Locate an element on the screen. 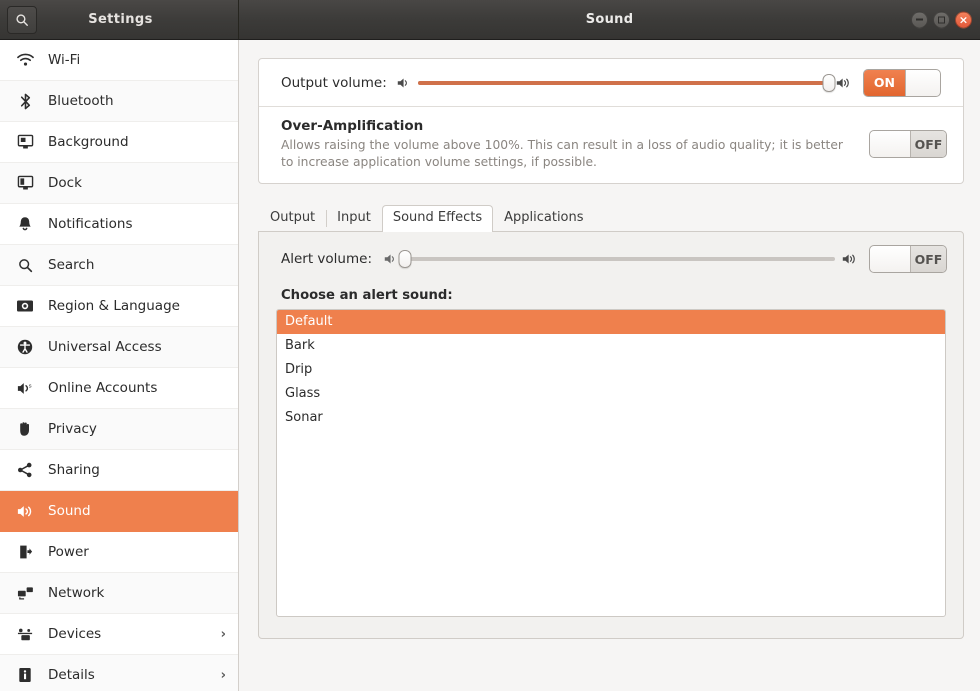 This screenshot has height=691, width=980. window-controls: × is located at coordinates (941, 19).